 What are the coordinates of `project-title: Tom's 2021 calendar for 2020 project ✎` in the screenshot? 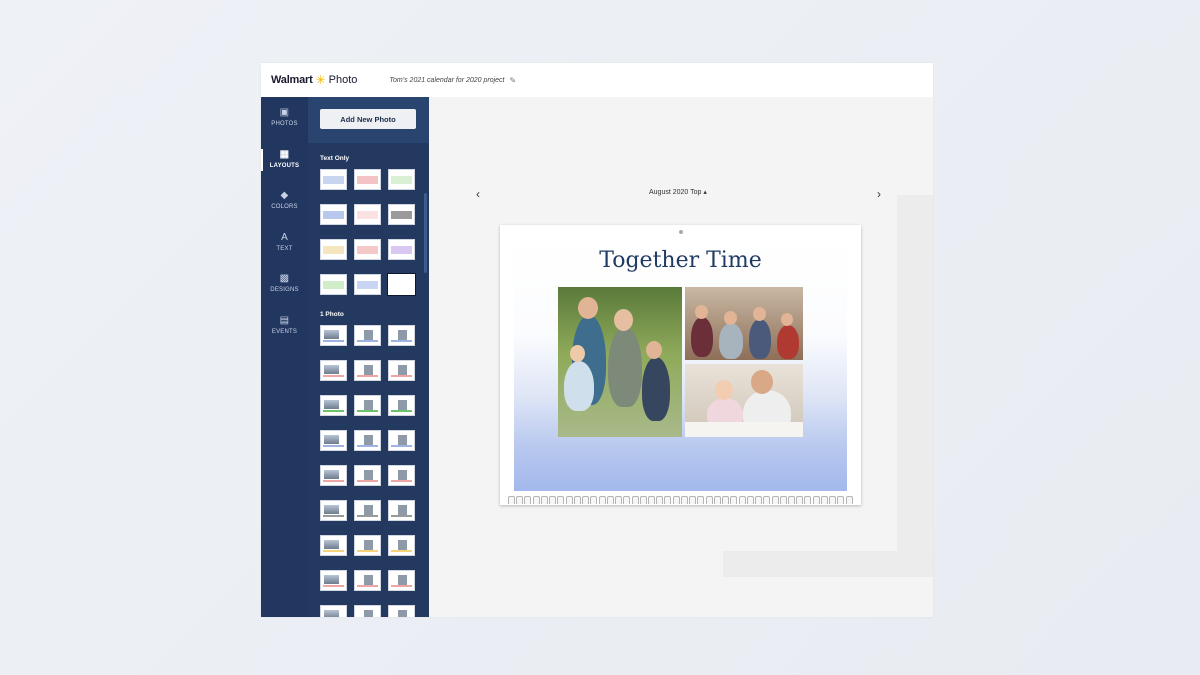 It's located at (452, 80).